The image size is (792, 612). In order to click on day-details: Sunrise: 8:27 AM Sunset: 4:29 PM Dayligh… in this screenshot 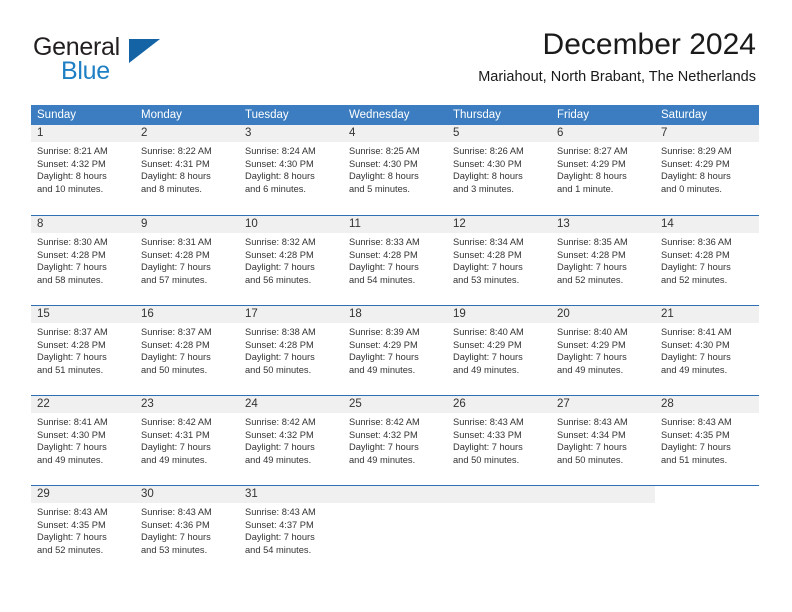, I will do `click(603, 168)`.